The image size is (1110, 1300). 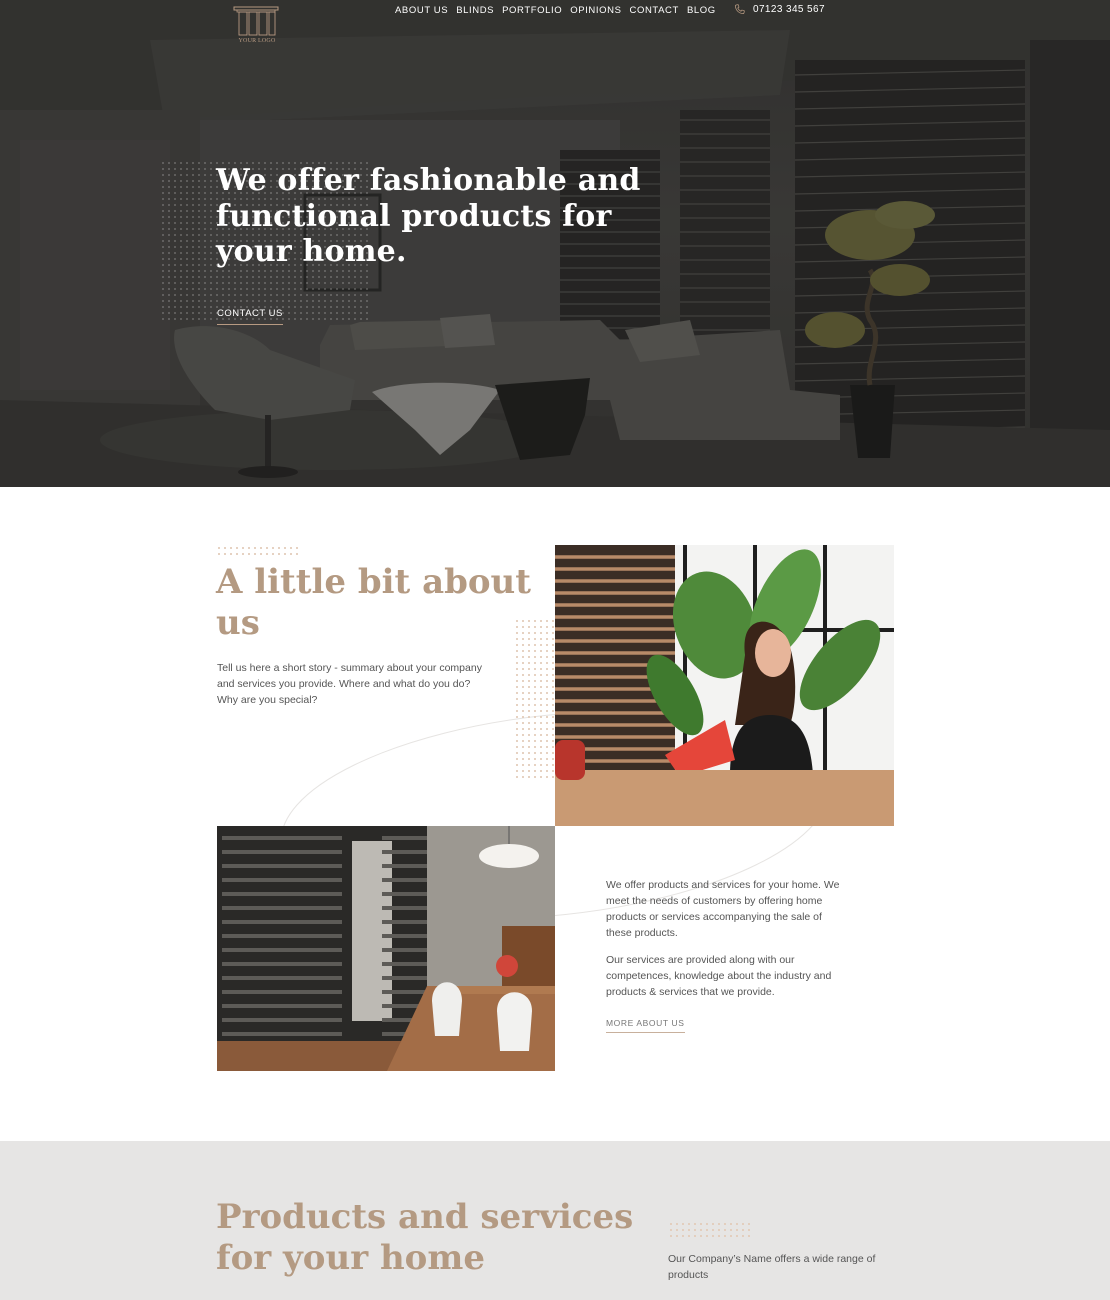 What do you see at coordinates (425, 1237) in the screenshot?
I see `products-title: Products and services for your home` at bounding box center [425, 1237].